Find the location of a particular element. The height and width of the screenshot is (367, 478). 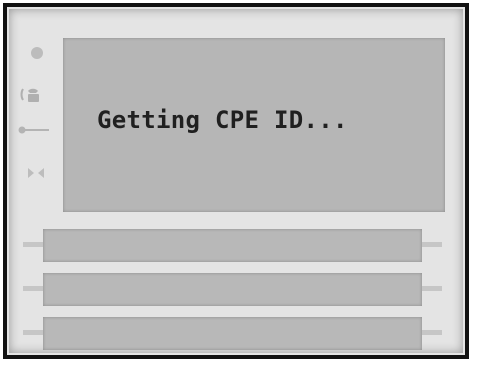

phone-icon is located at coordinates (29, 95).